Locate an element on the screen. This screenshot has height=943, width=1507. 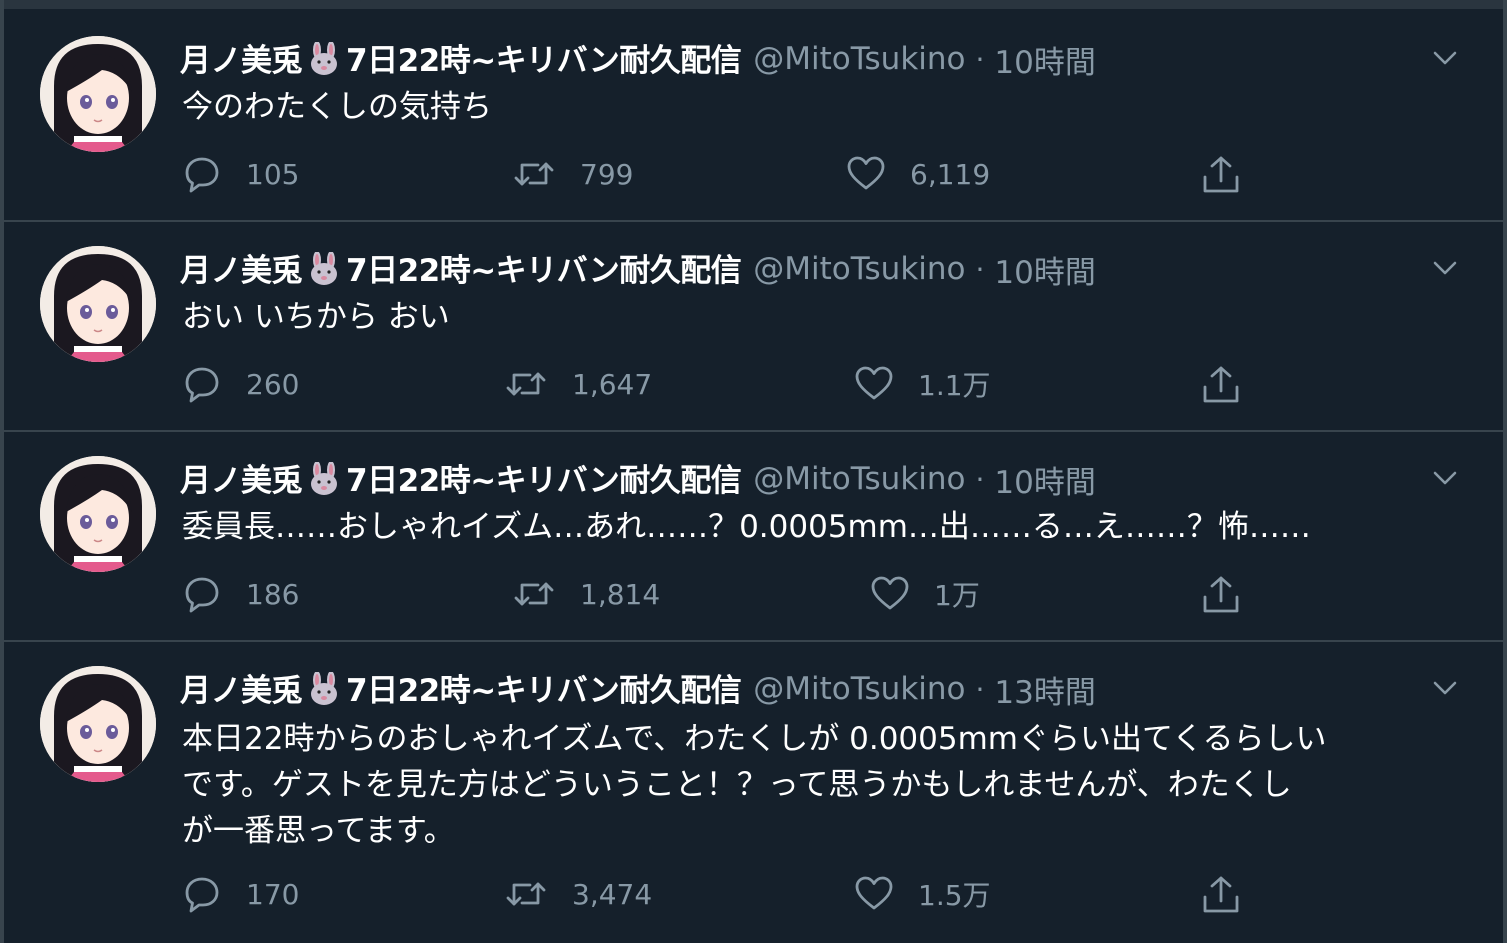
like-button: 6,119 is located at coordinates (918, 174).